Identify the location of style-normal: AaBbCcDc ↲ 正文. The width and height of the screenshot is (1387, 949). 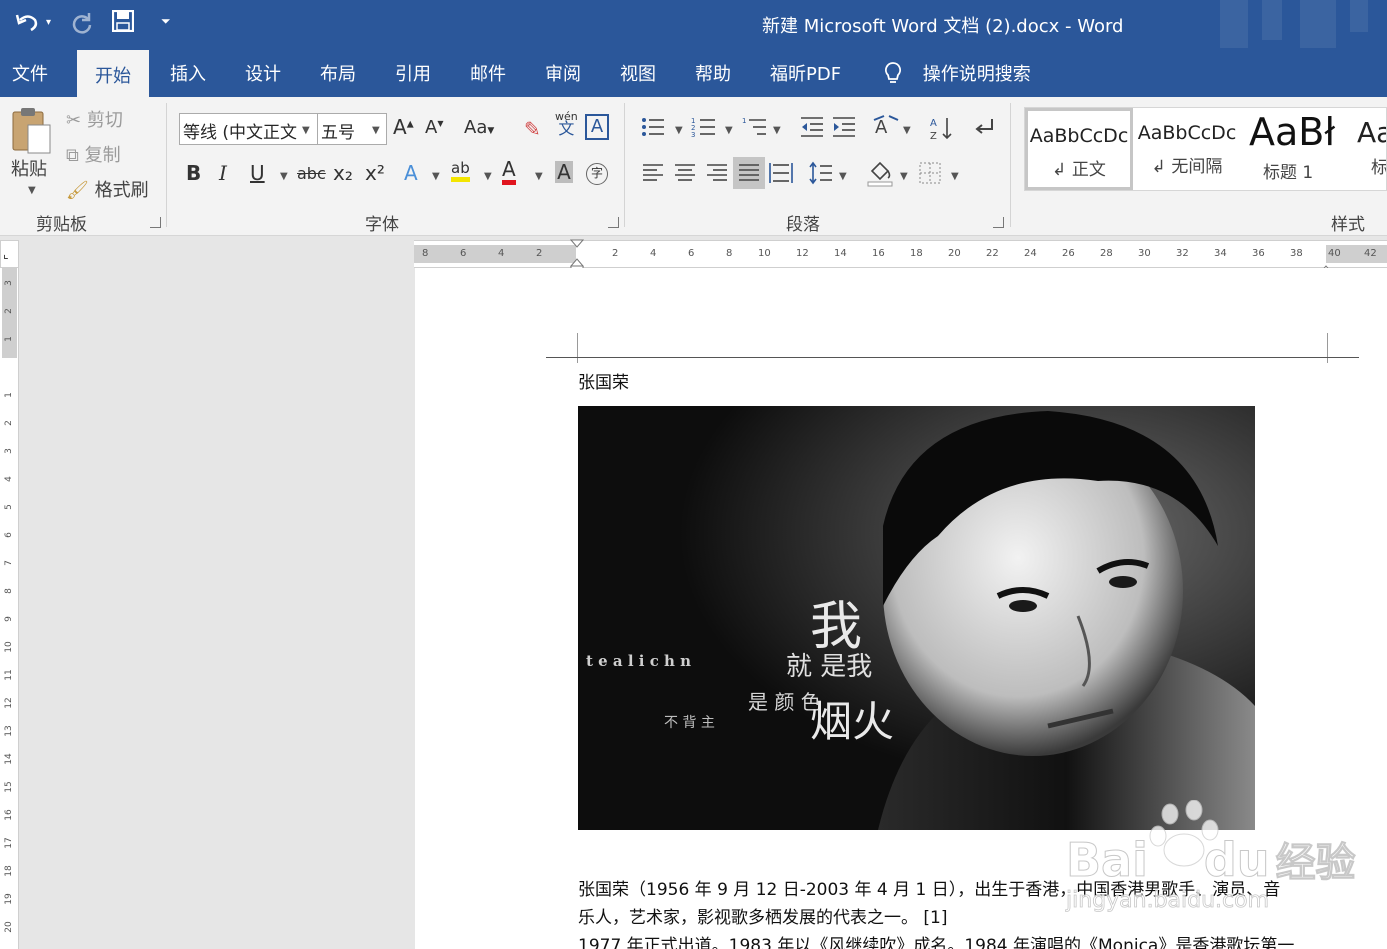
(1079, 149).